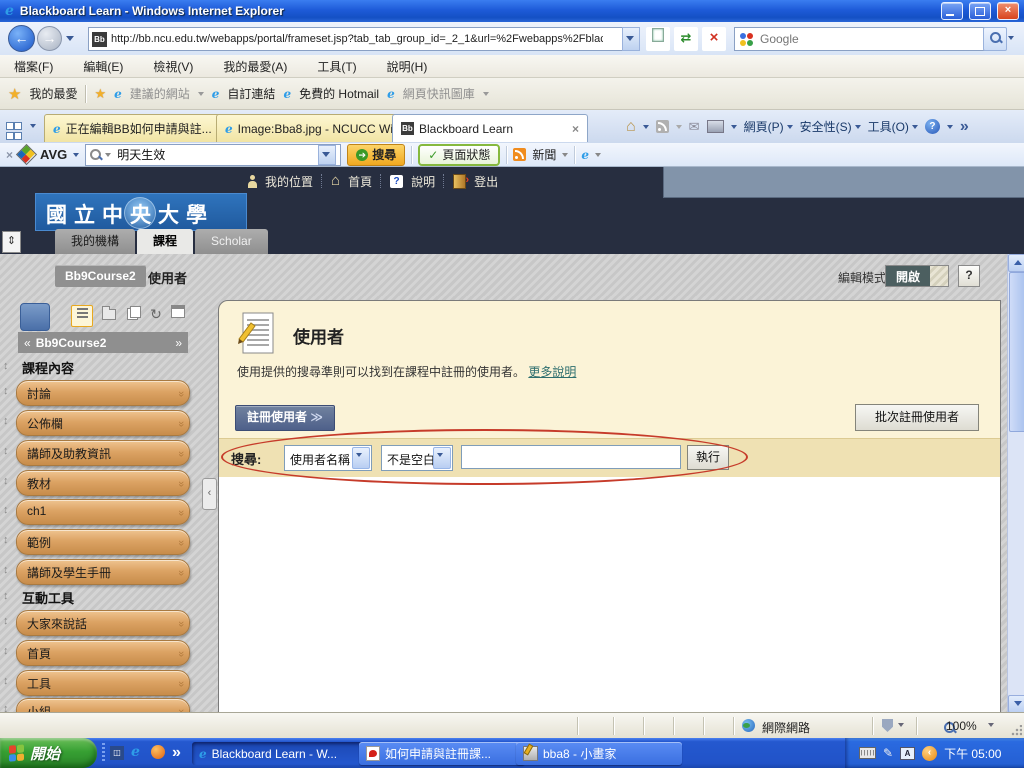 Image resolution: width=1024 pixels, height=768 pixels. Describe the element at coordinates (103, 623) in the screenshot. I see `sidebar-item-lets-talk: 大家來說話»` at that location.